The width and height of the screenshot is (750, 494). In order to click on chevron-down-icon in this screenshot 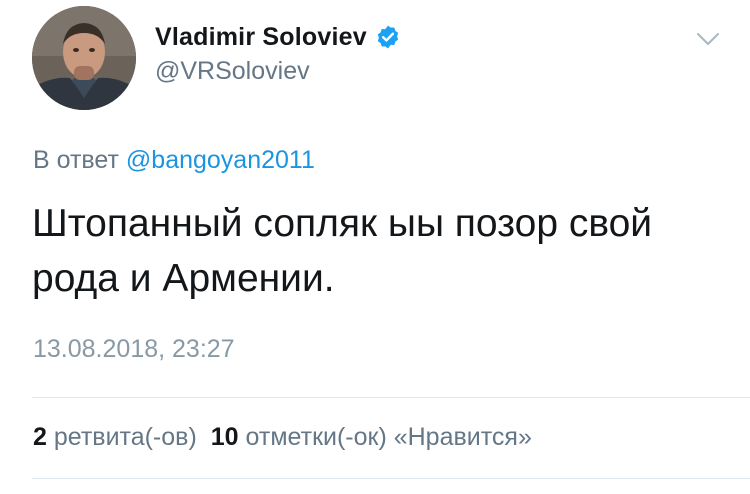, I will do `click(708, 39)`.